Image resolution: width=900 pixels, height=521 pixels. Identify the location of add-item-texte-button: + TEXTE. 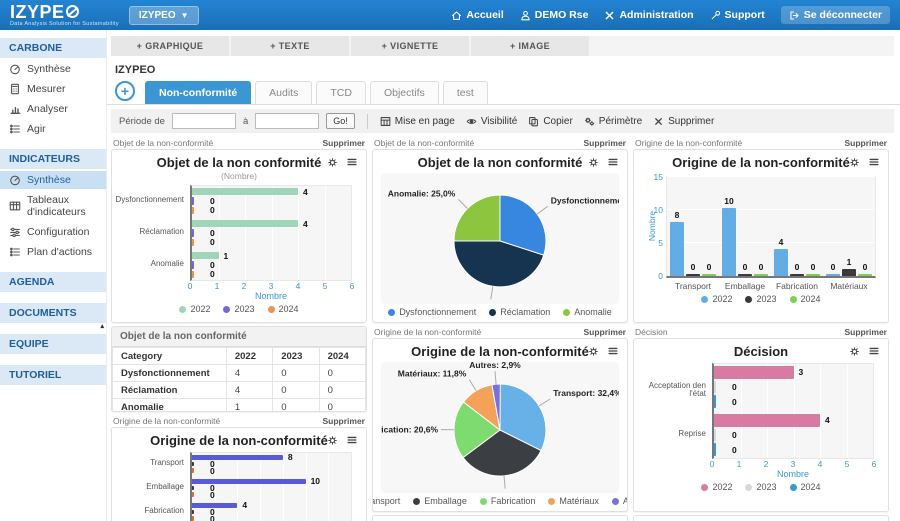
(290, 46).